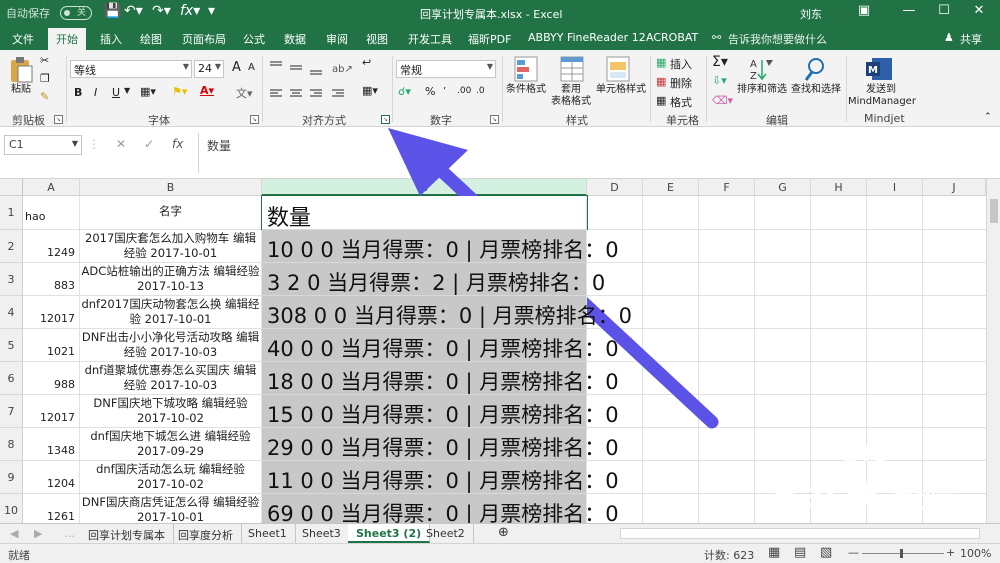 The width and height of the screenshot is (1000, 563). Describe the element at coordinates (430, 39) in the screenshot. I see `tab-developer: 开发工具` at that location.